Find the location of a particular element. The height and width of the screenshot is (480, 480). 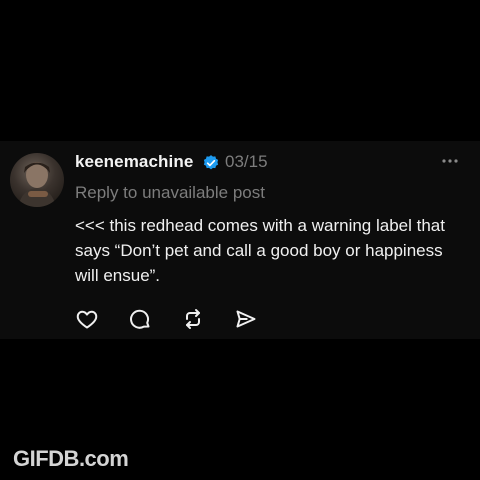

avatar-image is located at coordinates (37, 184).